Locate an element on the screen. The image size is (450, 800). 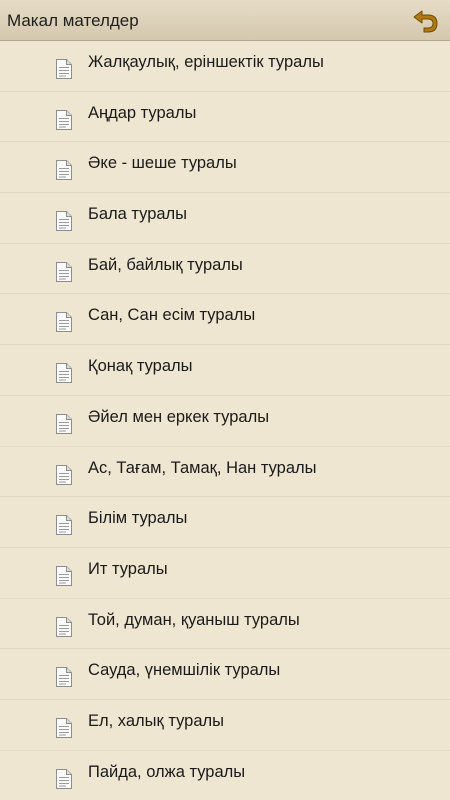
list-item-label: Ас, Тағам, Тамақ, Нан туралы is located at coordinates (202, 467).